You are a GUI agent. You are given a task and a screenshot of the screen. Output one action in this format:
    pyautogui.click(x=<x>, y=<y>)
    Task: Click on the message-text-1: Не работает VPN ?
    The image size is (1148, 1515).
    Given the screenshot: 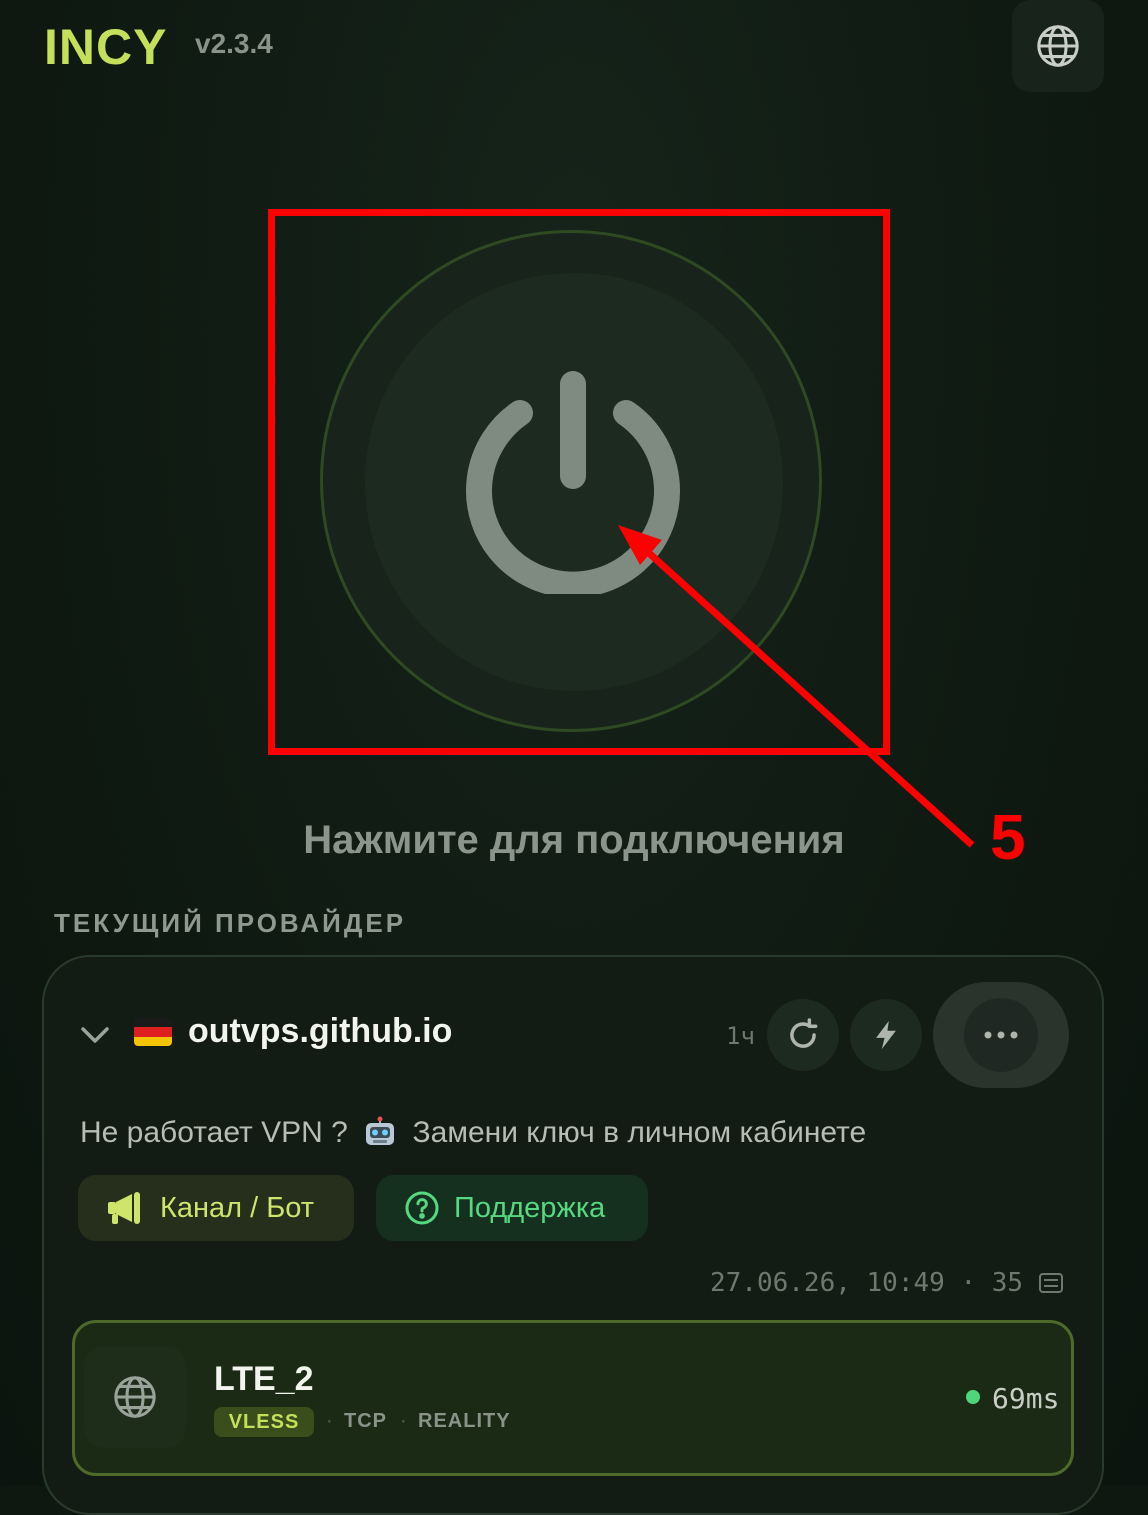 What is the action you would take?
    pyautogui.click(x=214, y=1132)
    